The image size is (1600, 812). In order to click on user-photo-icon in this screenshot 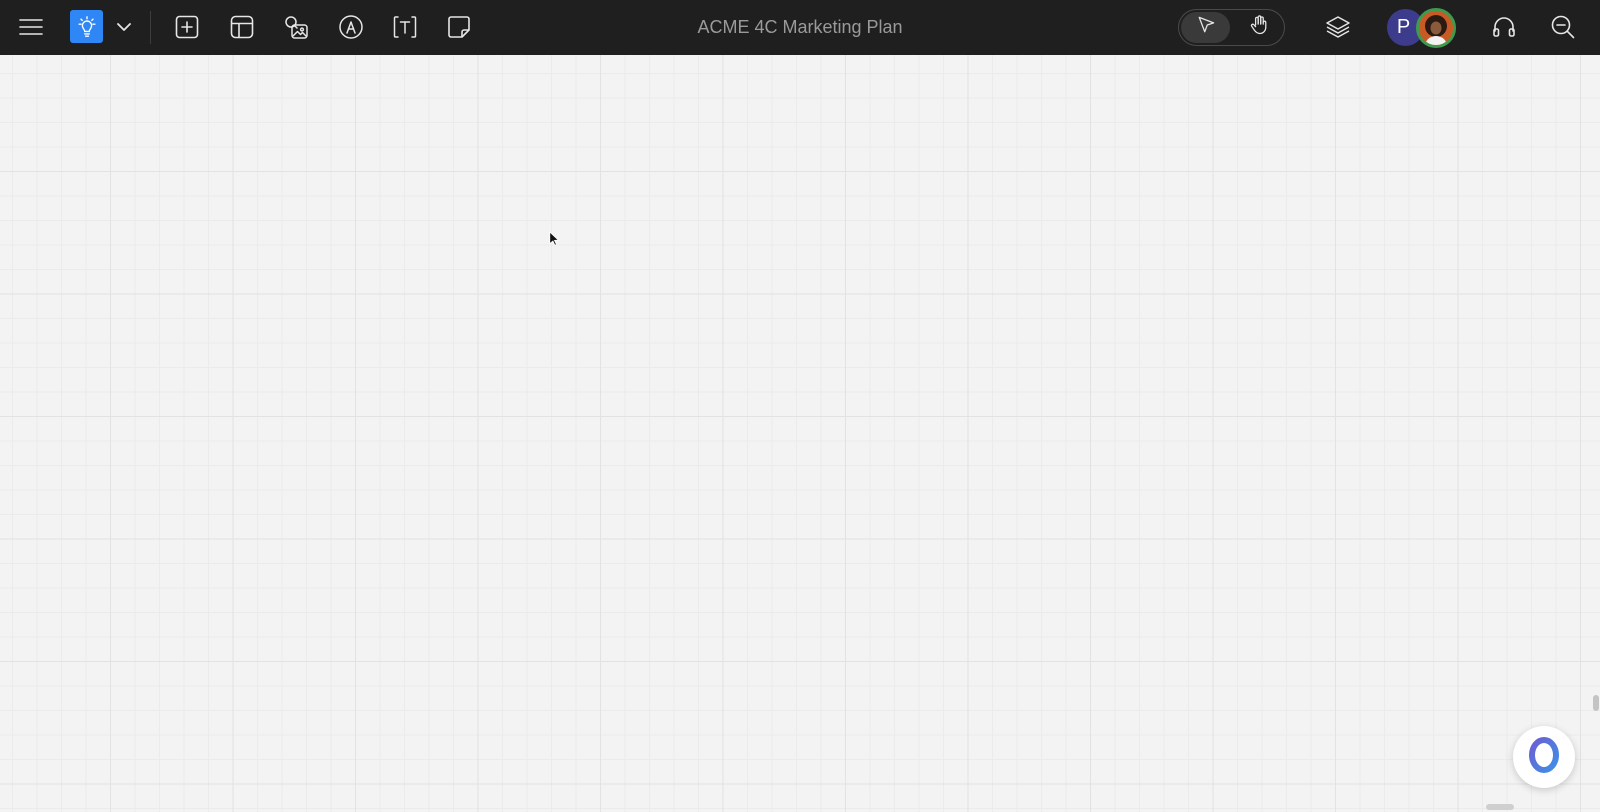, I will do `click(1436, 28)`.